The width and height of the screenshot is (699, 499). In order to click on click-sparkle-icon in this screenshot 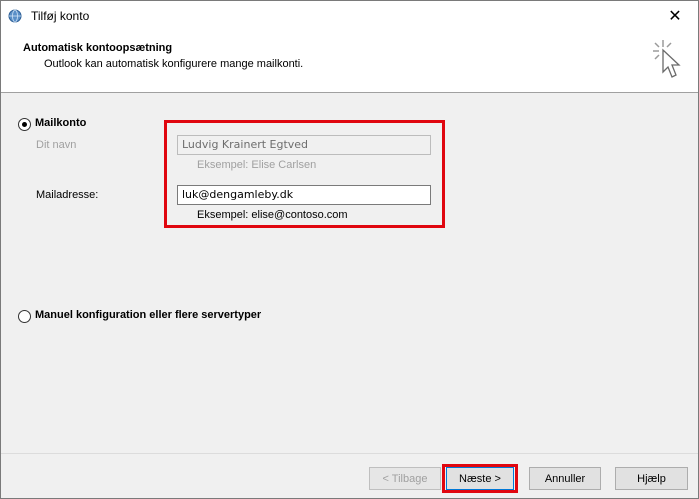, I will do `click(667, 59)`.